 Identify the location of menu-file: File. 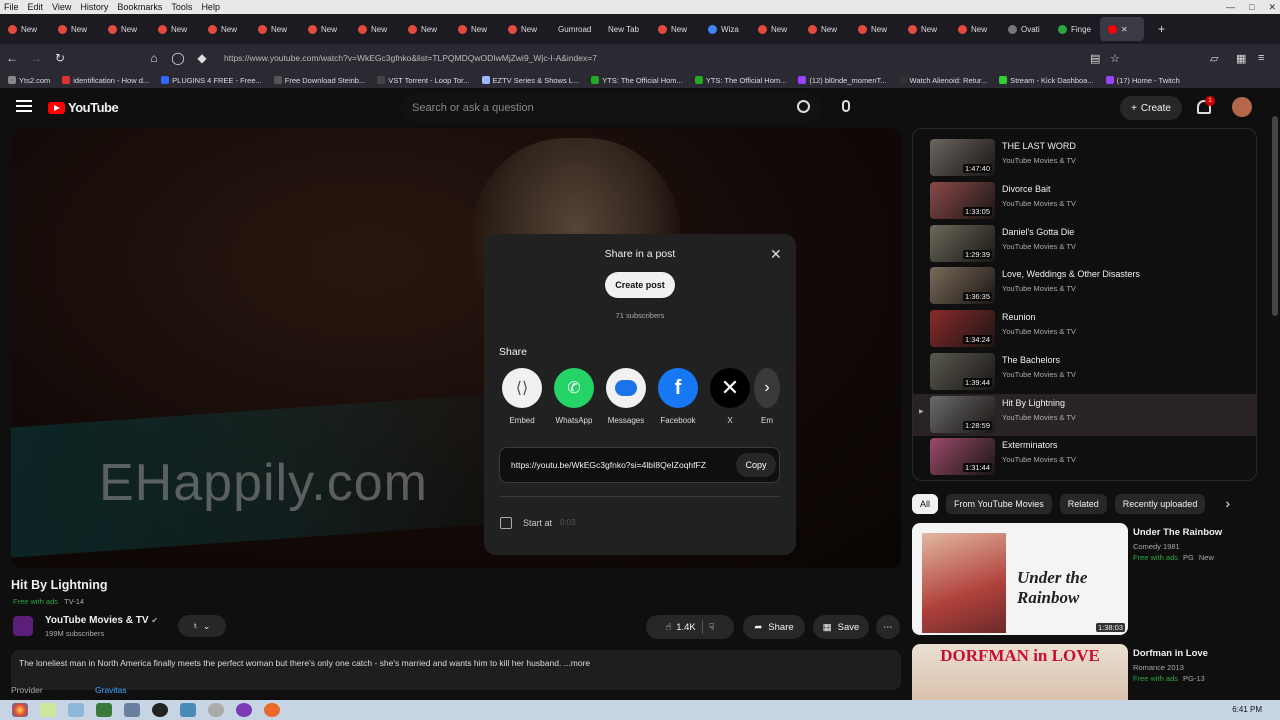
(11, 7).